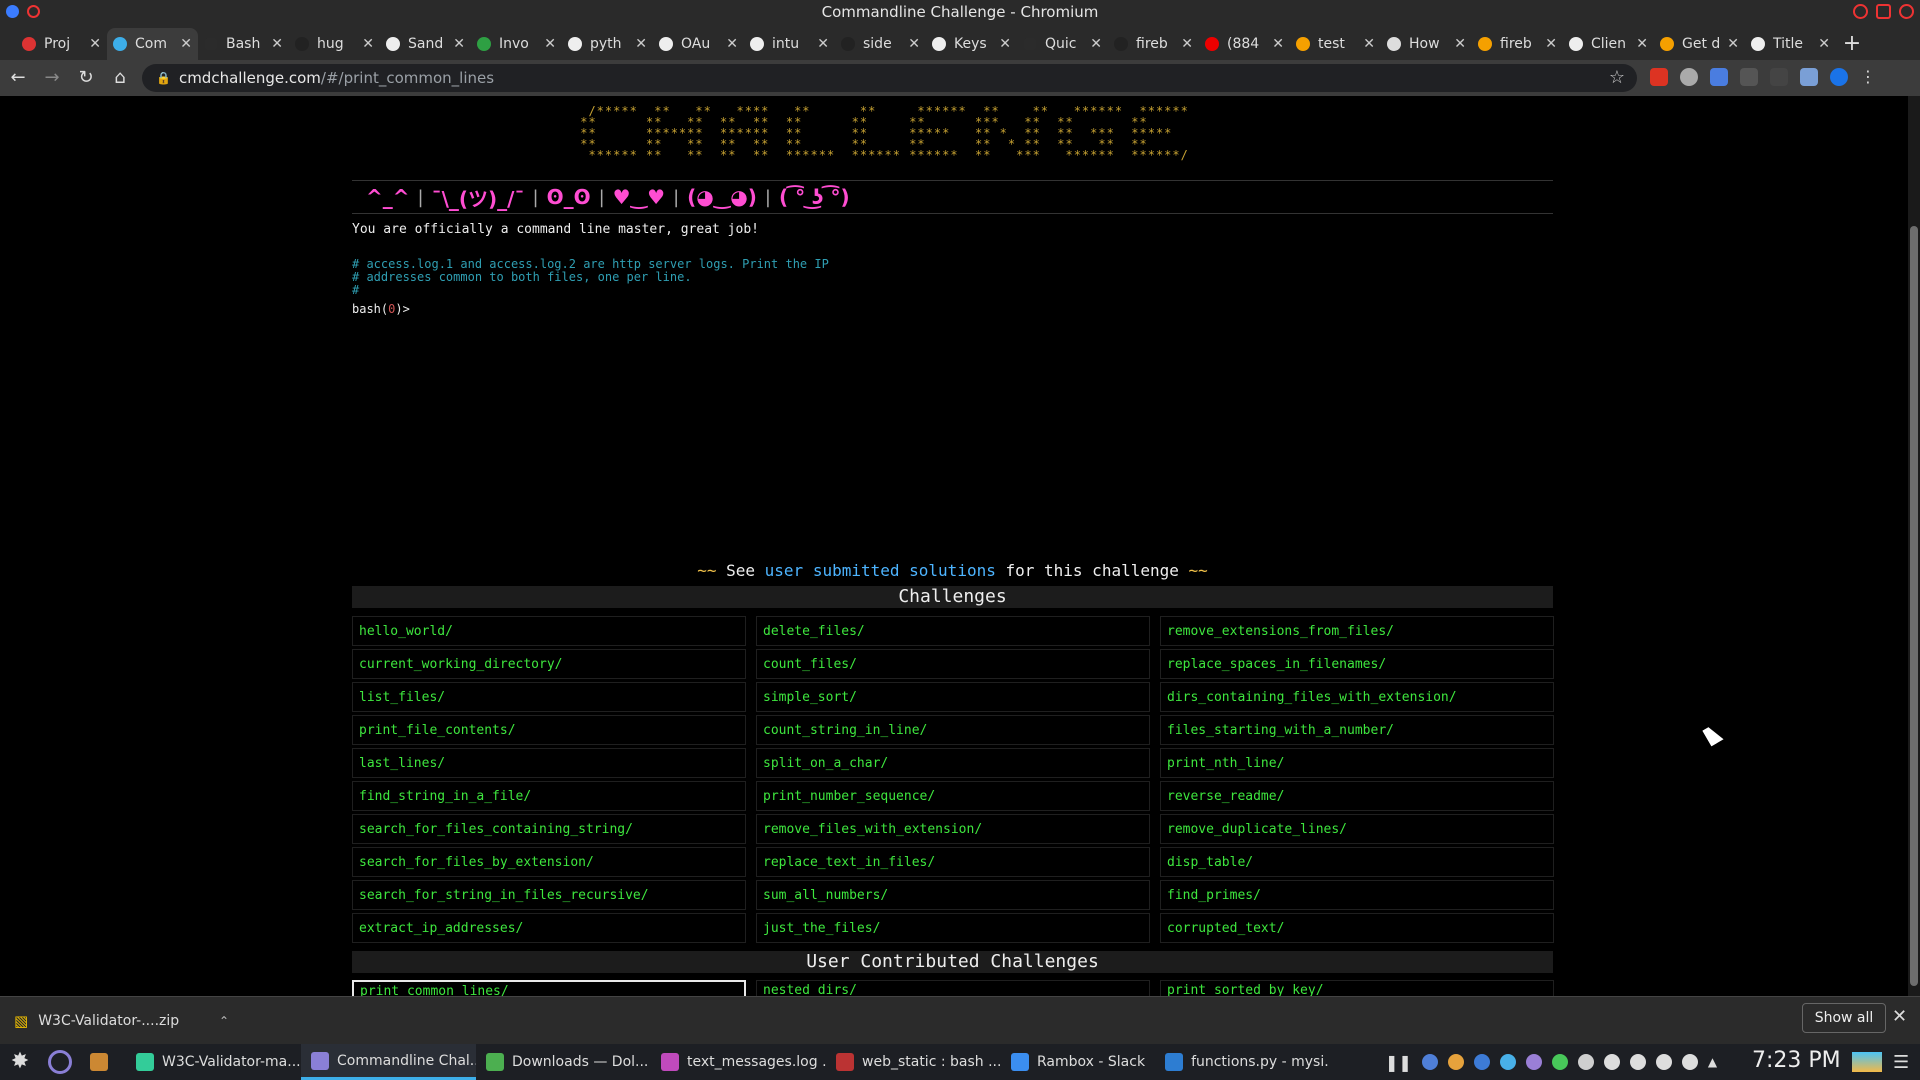  Describe the element at coordinates (20, 1062) in the screenshot. I see `app-launcher-icon: ✸` at that location.